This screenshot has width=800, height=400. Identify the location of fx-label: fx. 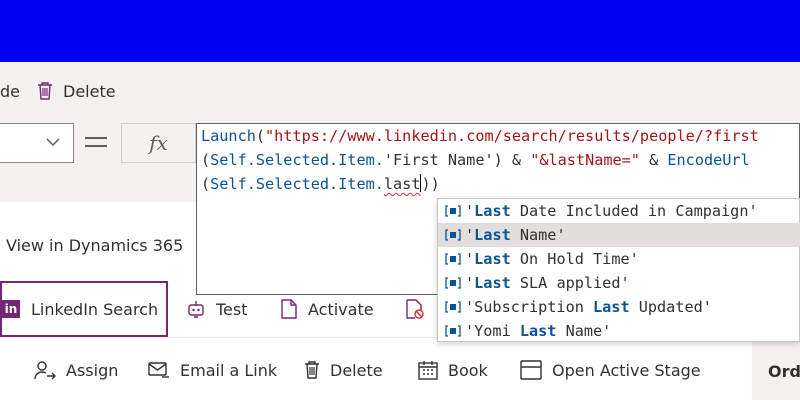
(158, 143).